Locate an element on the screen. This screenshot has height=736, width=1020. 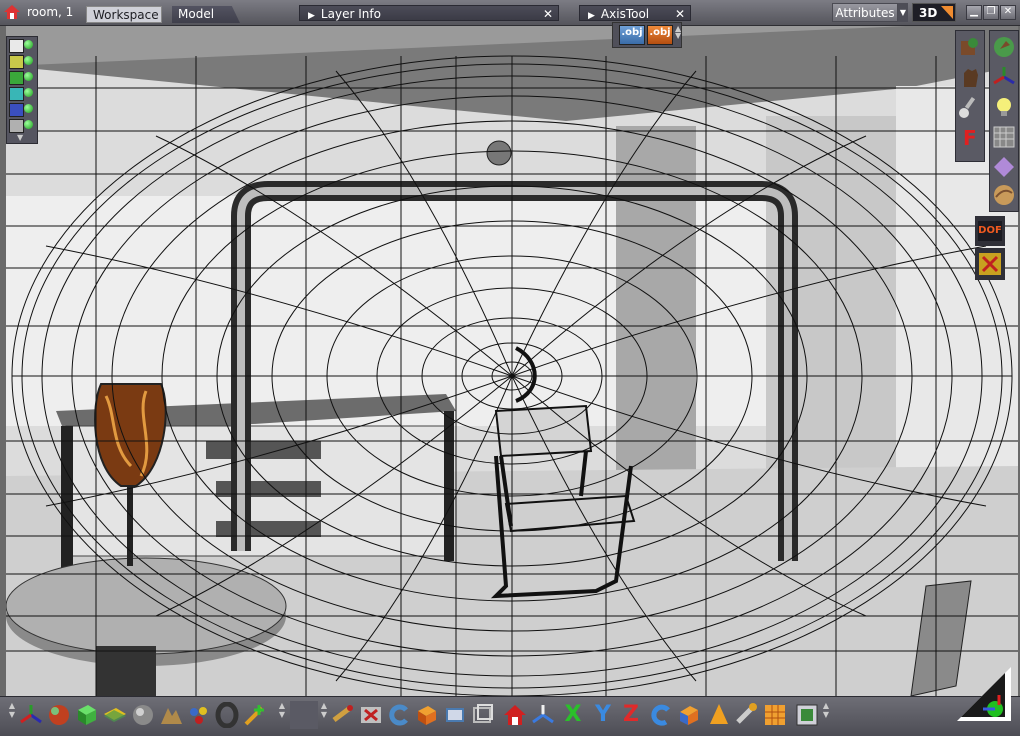
cone-tool-icon is located at coordinates (719, 715).